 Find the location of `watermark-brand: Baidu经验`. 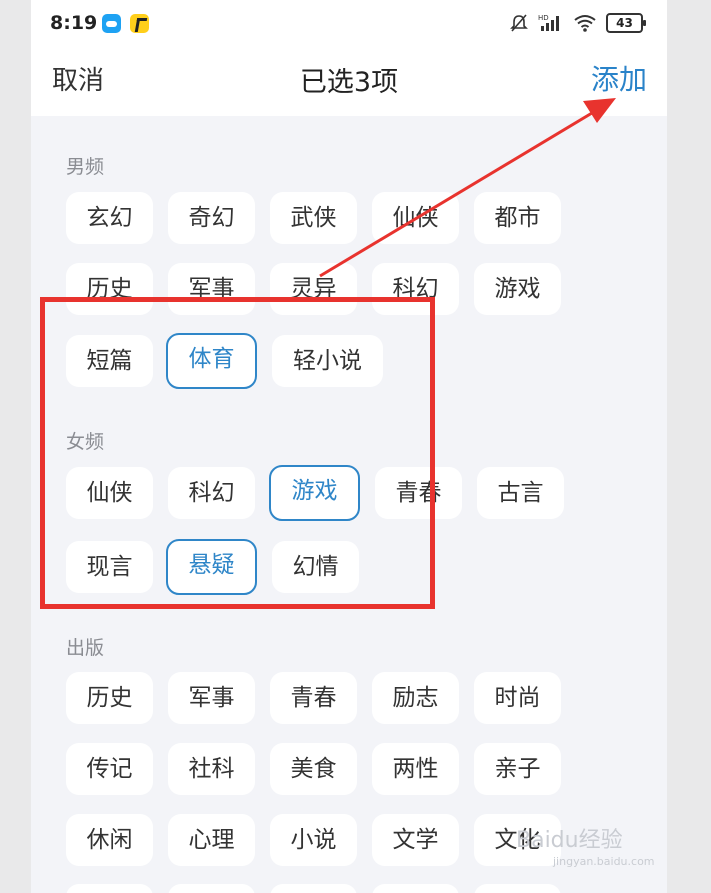

watermark-brand: Baidu经验 is located at coordinates (569, 840).